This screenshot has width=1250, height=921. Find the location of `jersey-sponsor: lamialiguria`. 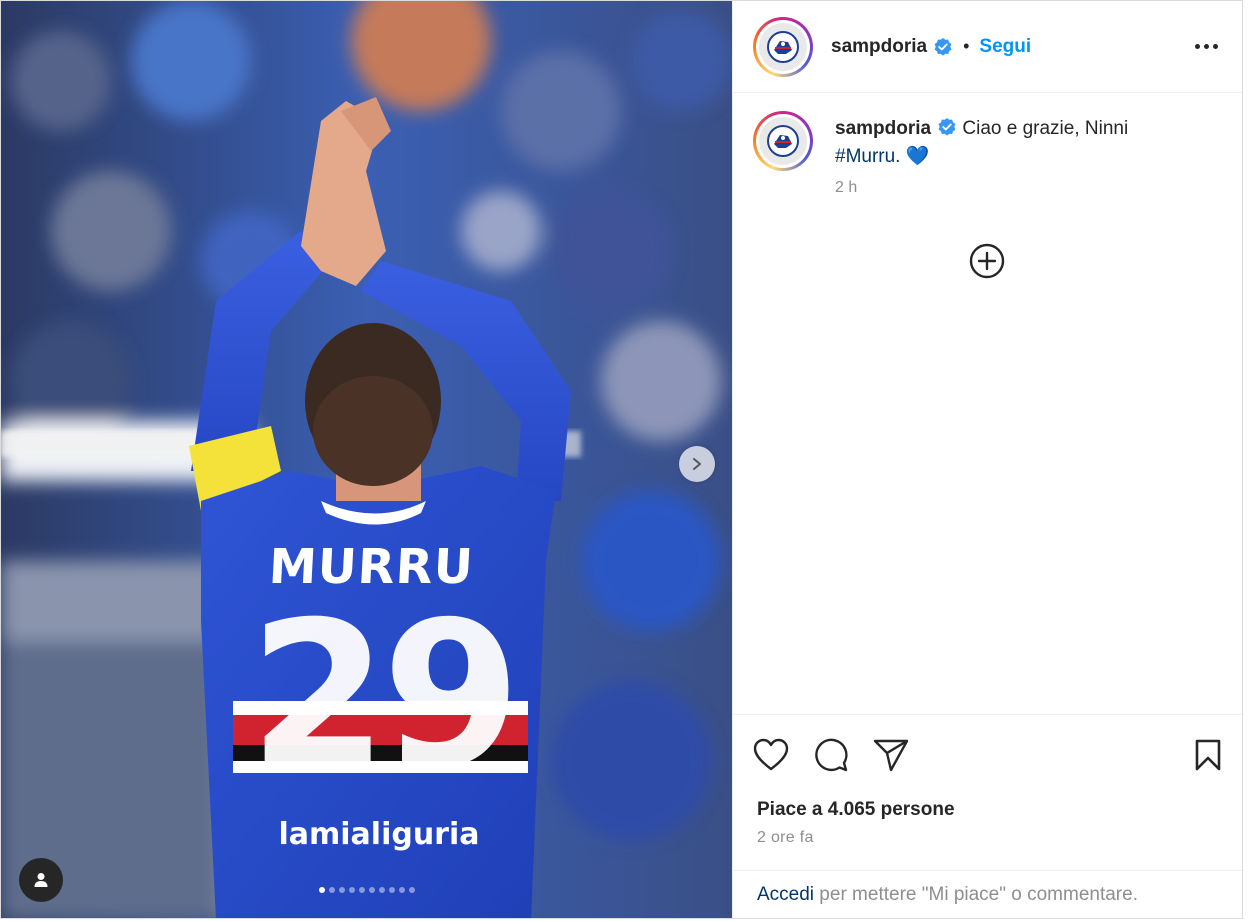

jersey-sponsor: lamialiguria is located at coordinates (379, 834).